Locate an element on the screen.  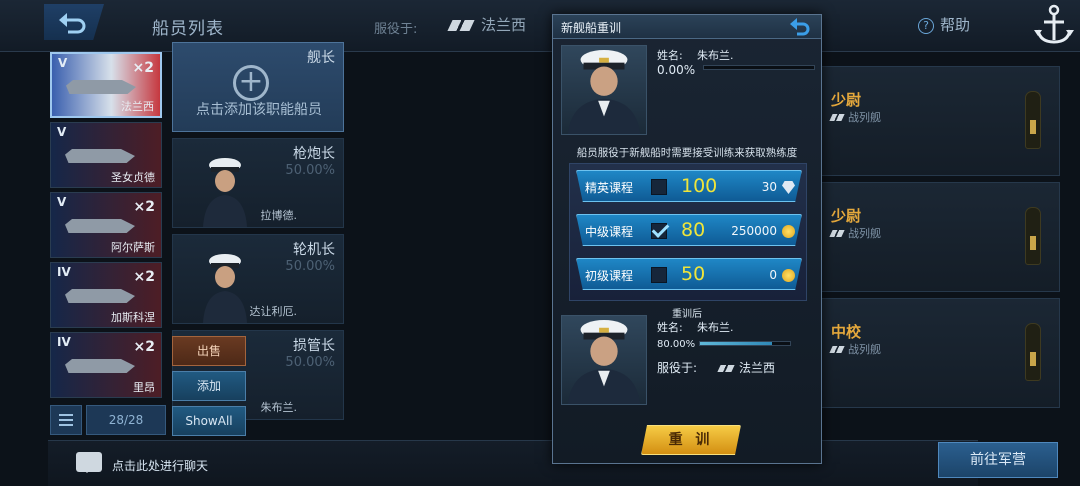
course-intermediate: 中级课程 80 250000 is located at coordinates (689, 230).